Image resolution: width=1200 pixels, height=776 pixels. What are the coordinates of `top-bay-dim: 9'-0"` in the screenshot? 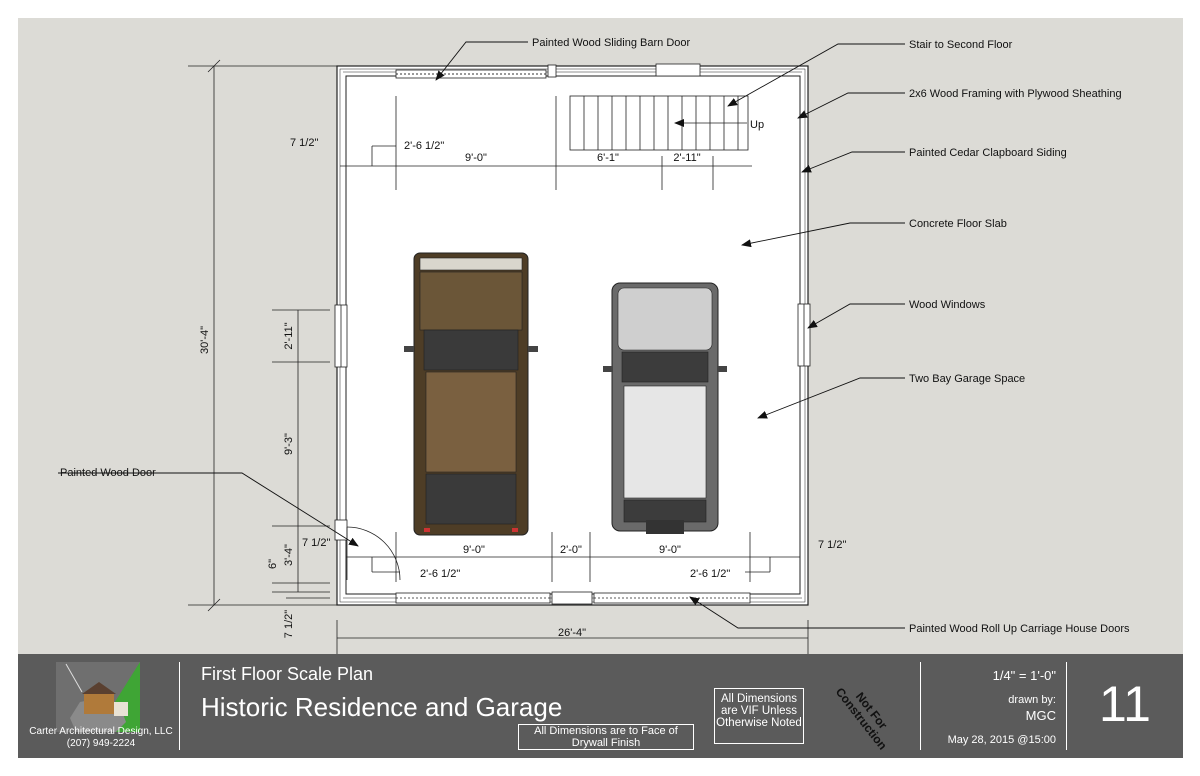 It's located at (476, 158).